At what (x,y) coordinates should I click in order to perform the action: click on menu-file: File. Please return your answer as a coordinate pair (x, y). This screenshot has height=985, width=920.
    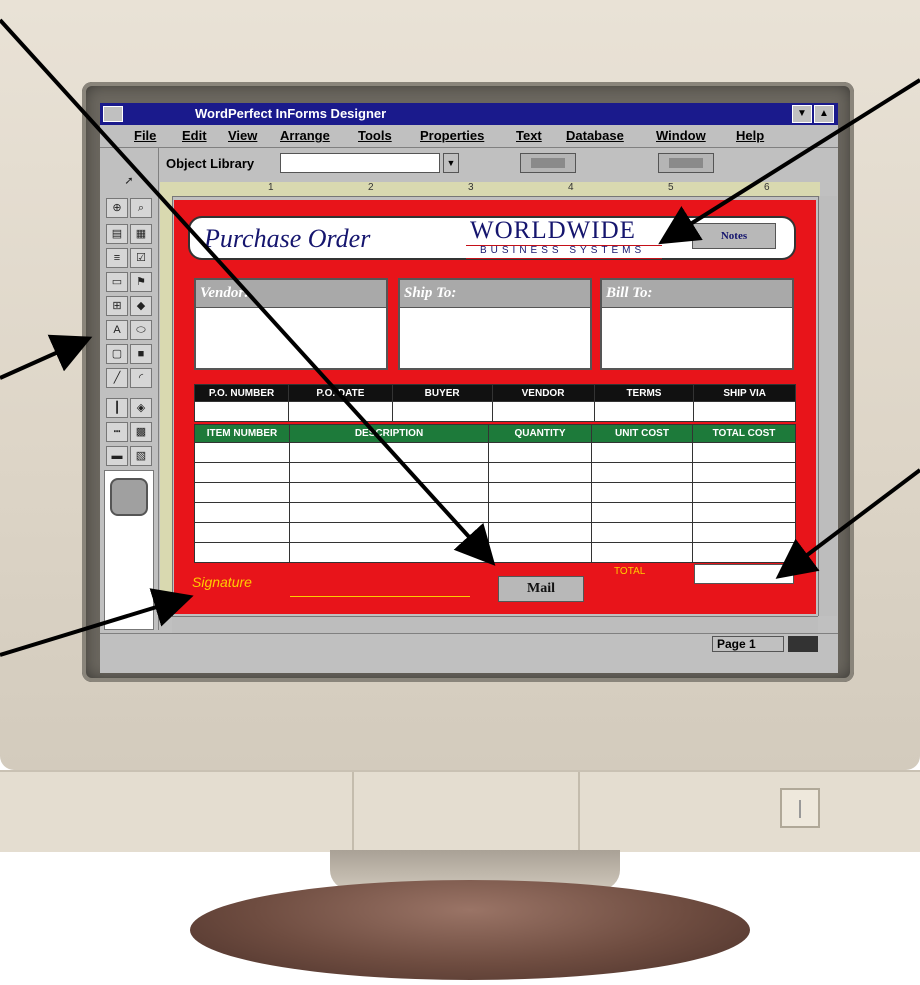
    Looking at the image, I should click on (145, 135).